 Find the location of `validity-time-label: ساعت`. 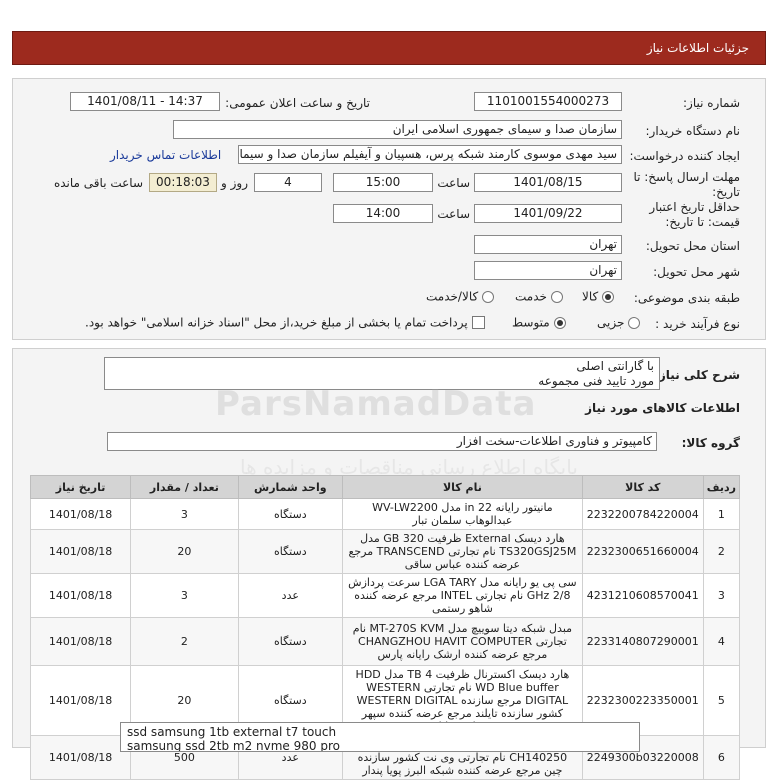

validity-time-label: ساعت is located at coordinates (453, 214).